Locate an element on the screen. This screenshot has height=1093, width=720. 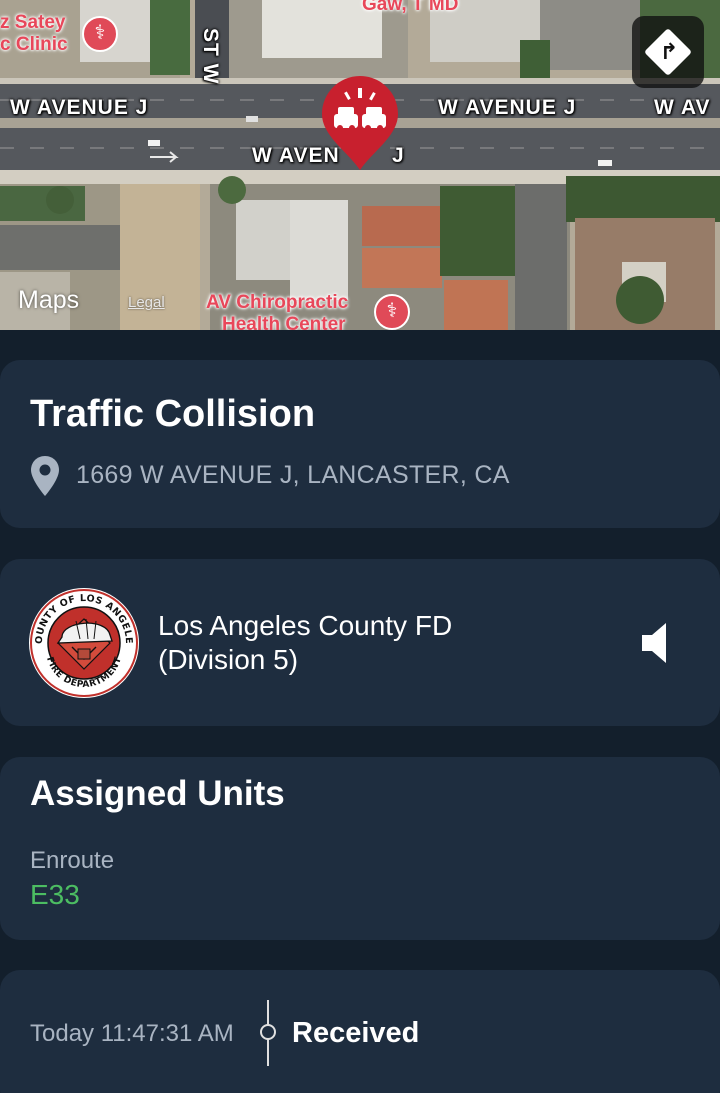
timeline-dot is located at coordinates (268, 1032).